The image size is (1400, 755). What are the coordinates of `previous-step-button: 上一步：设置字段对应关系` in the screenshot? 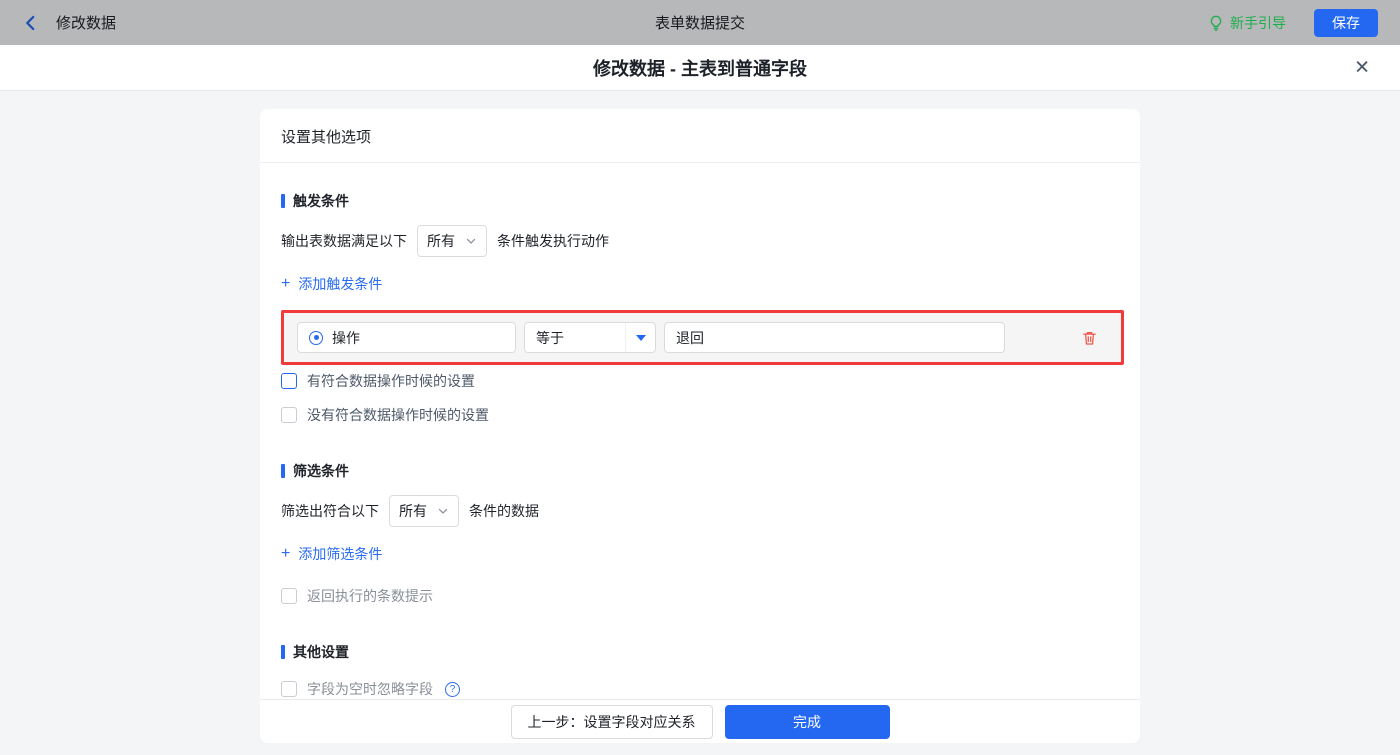 It's located at (611, 721).